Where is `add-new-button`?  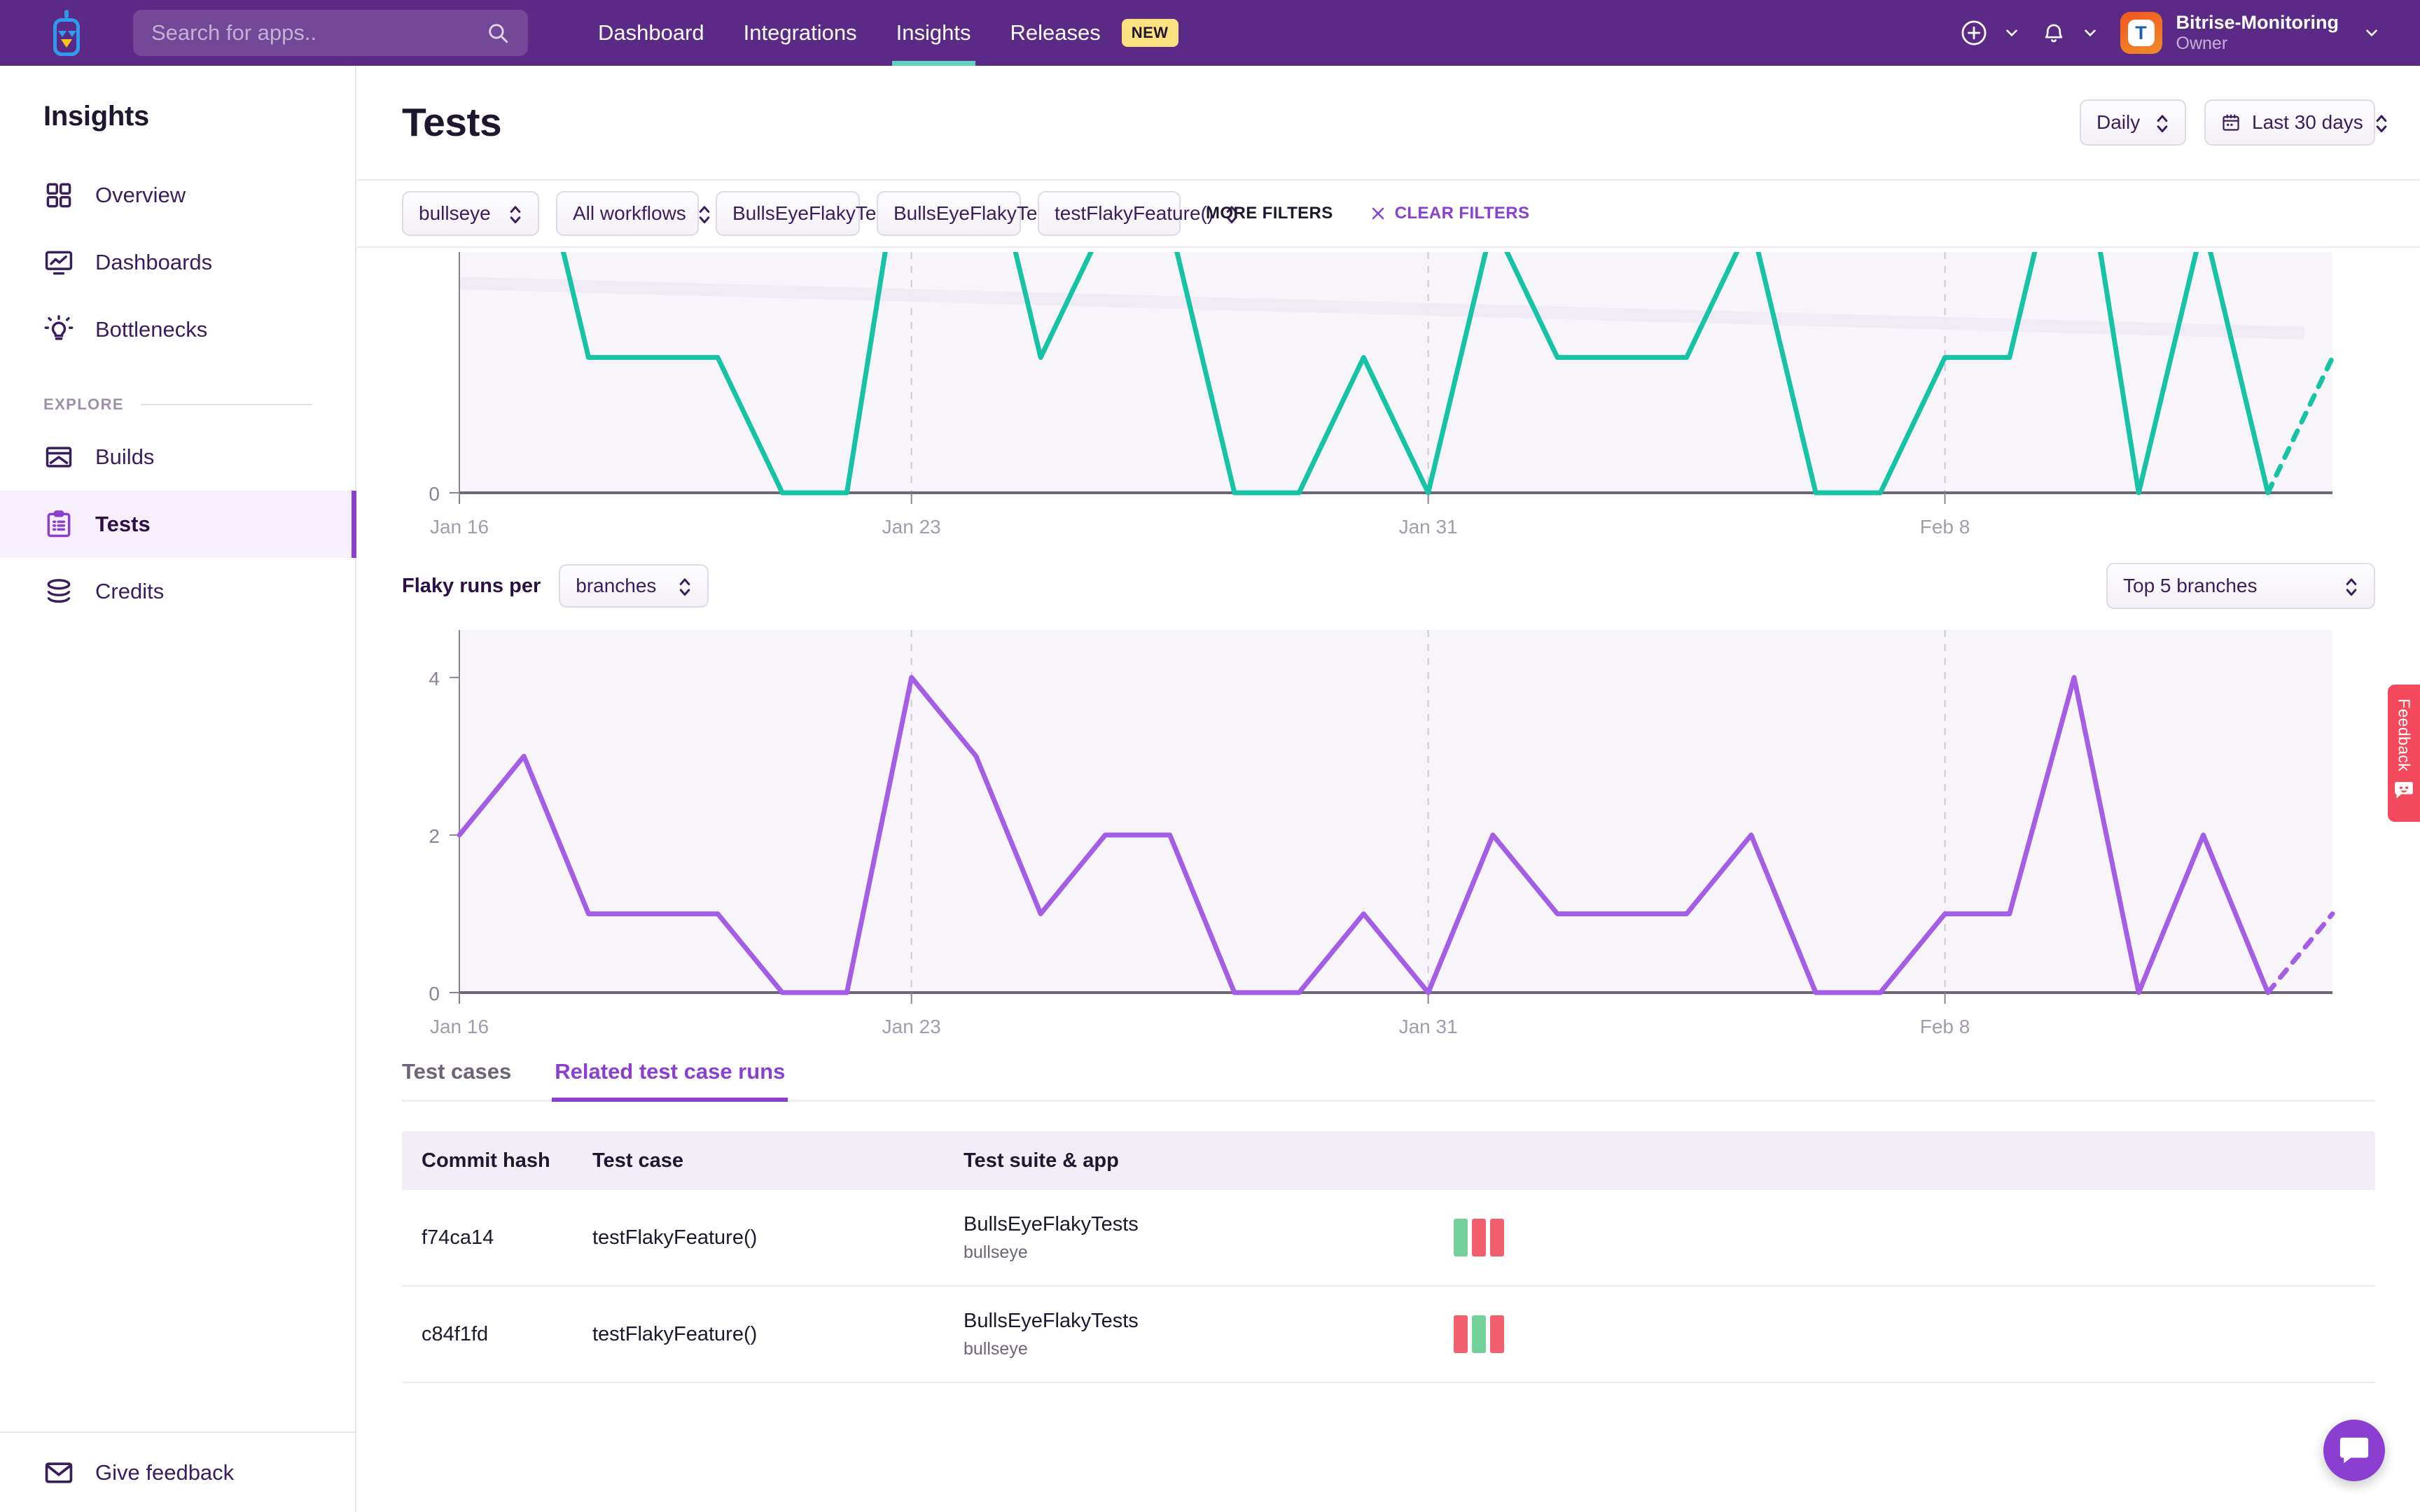
add-new-button is located at coordinates (1974, 33).